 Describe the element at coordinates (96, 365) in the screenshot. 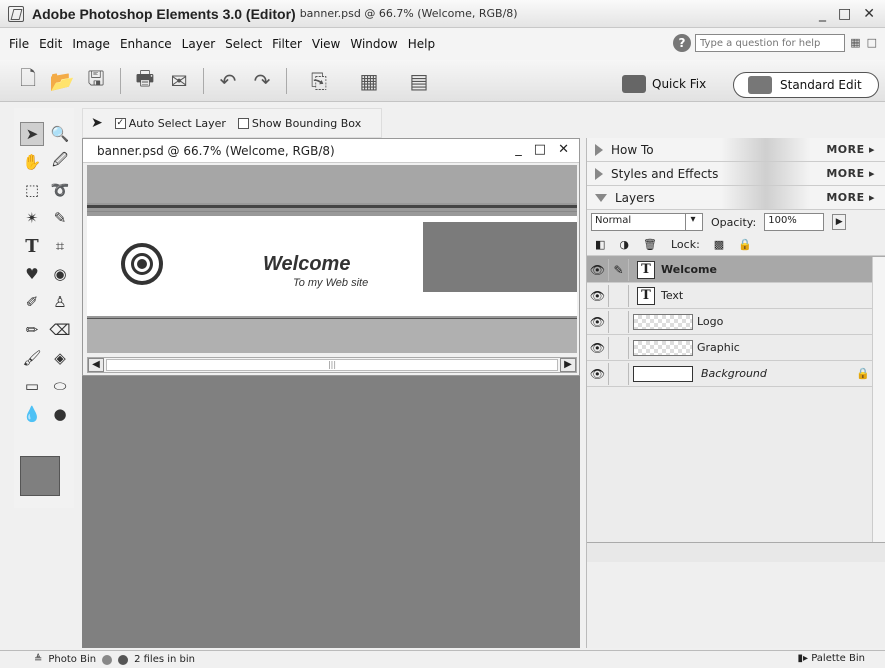

I see `scroll-left-icon: ◀` at that location.